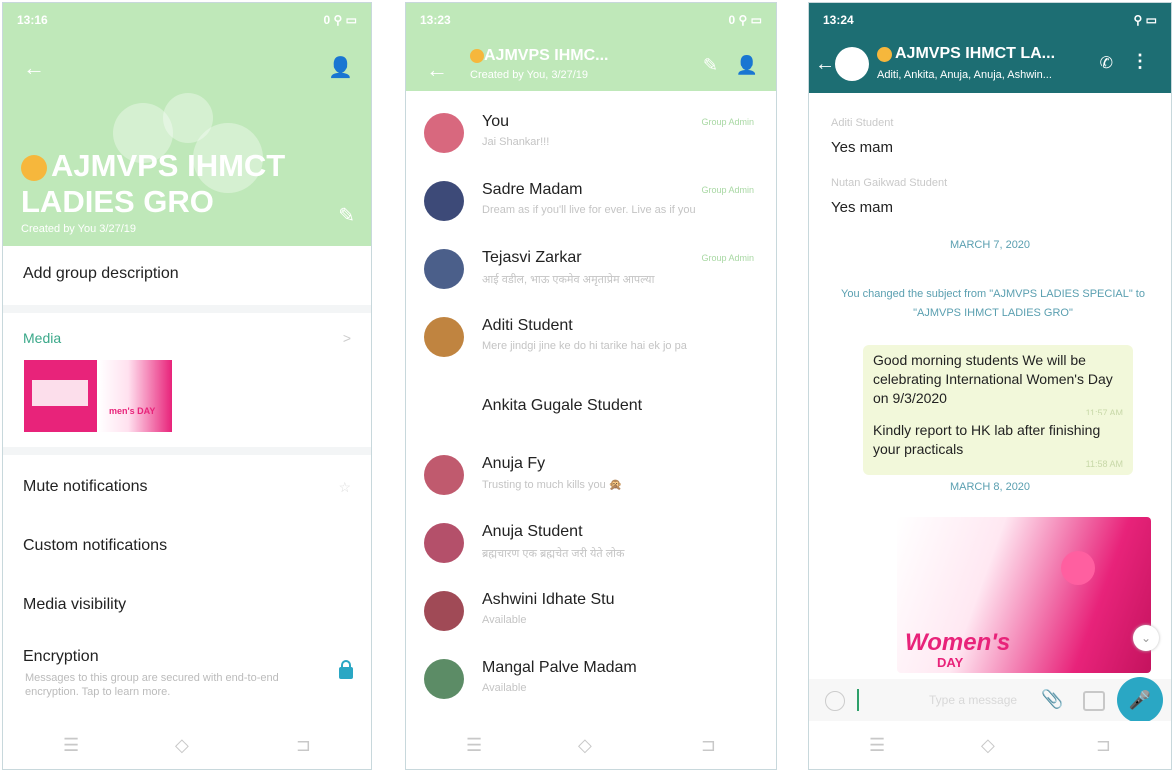 The width and height of the screenshot is (1174, 773). What do you see at coordinates (973, 700) in the screenshot?
I see `message-input: Type a message` at bounding box center [973, 700].